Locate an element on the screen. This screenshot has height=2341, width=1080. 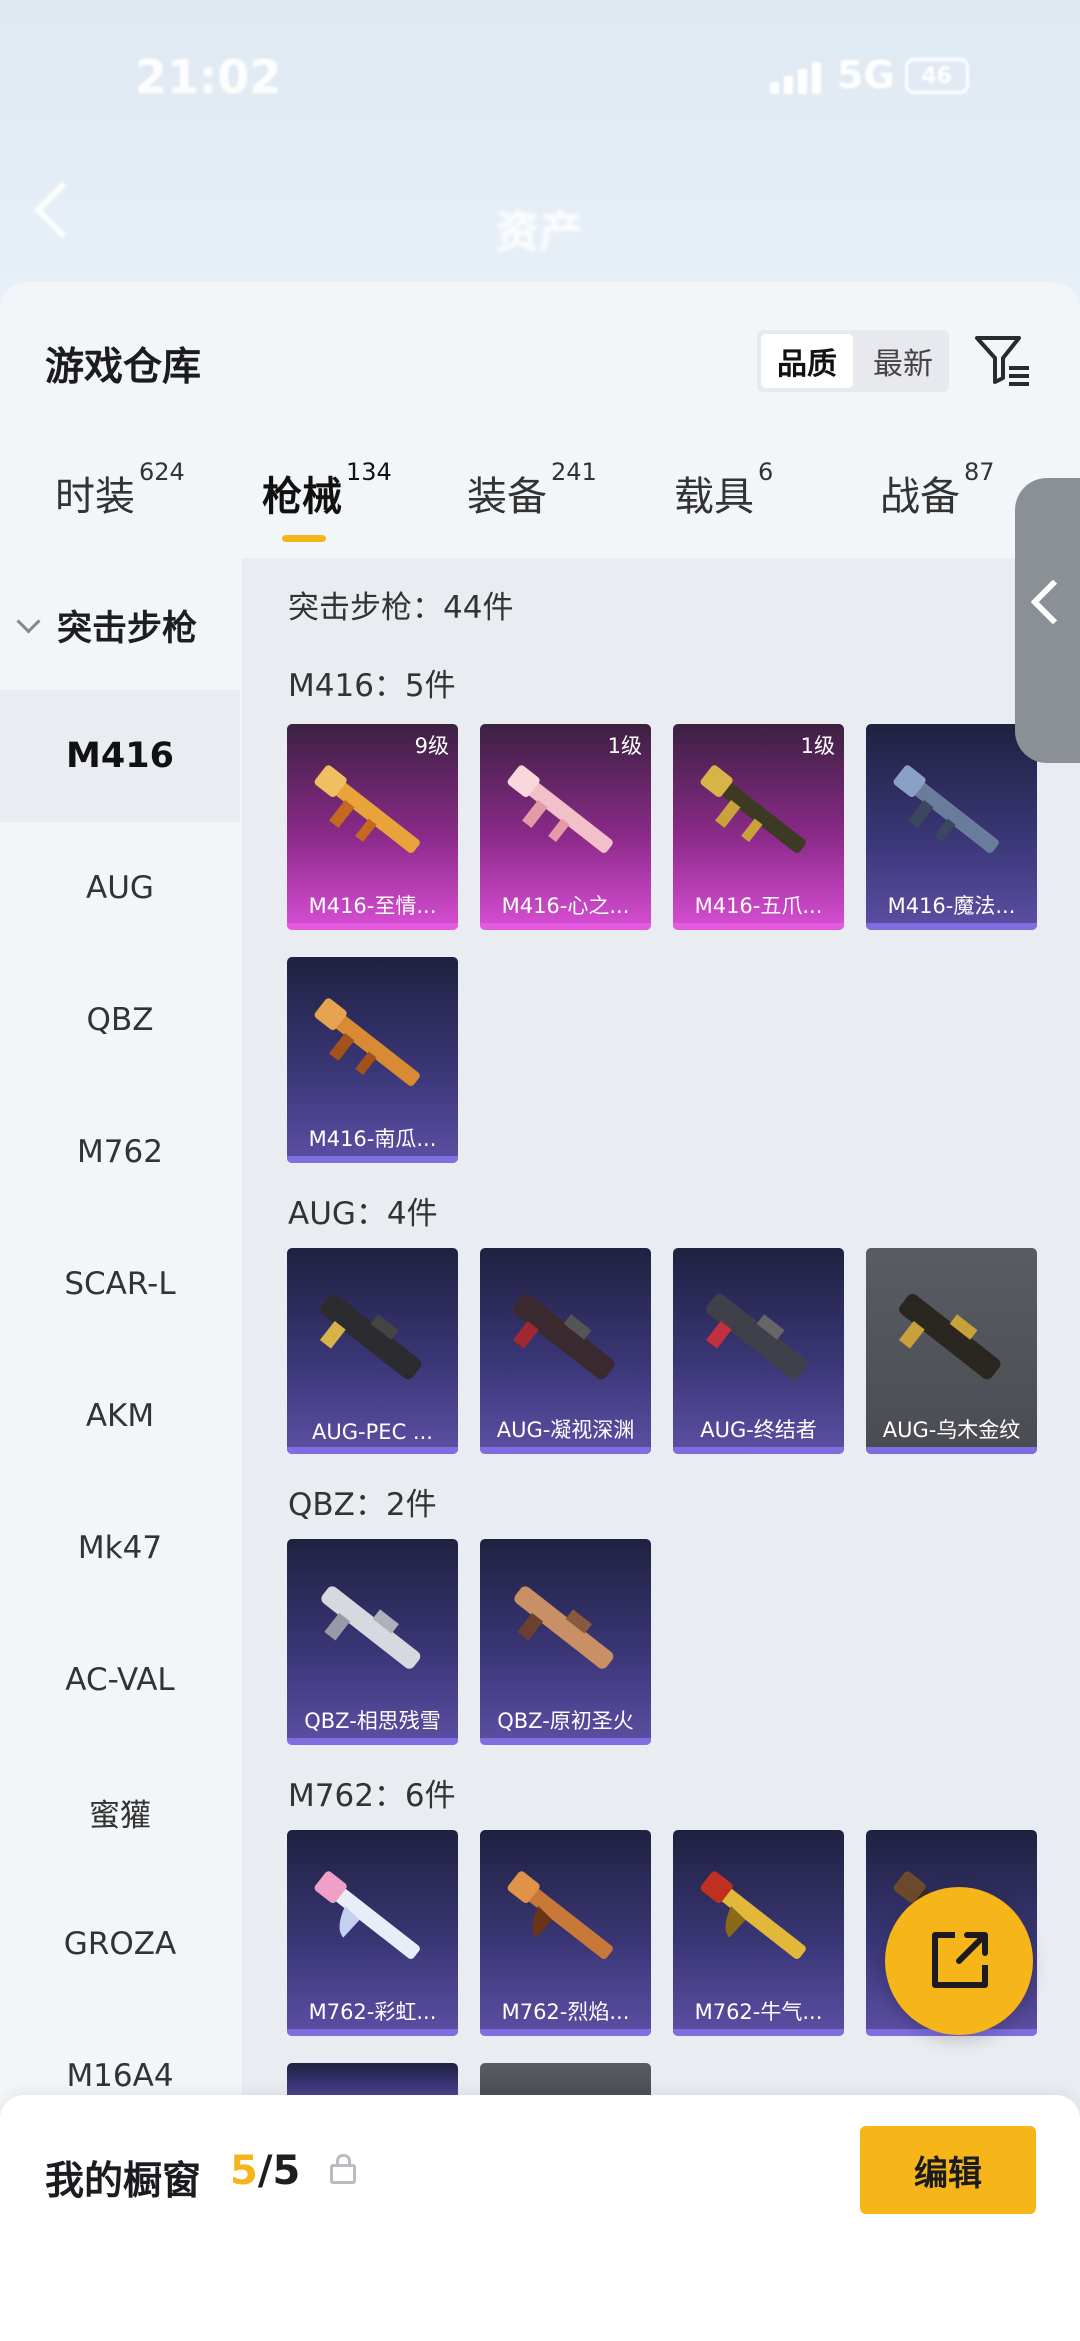
page-title: 资产 is located at coordinates (539, 232).